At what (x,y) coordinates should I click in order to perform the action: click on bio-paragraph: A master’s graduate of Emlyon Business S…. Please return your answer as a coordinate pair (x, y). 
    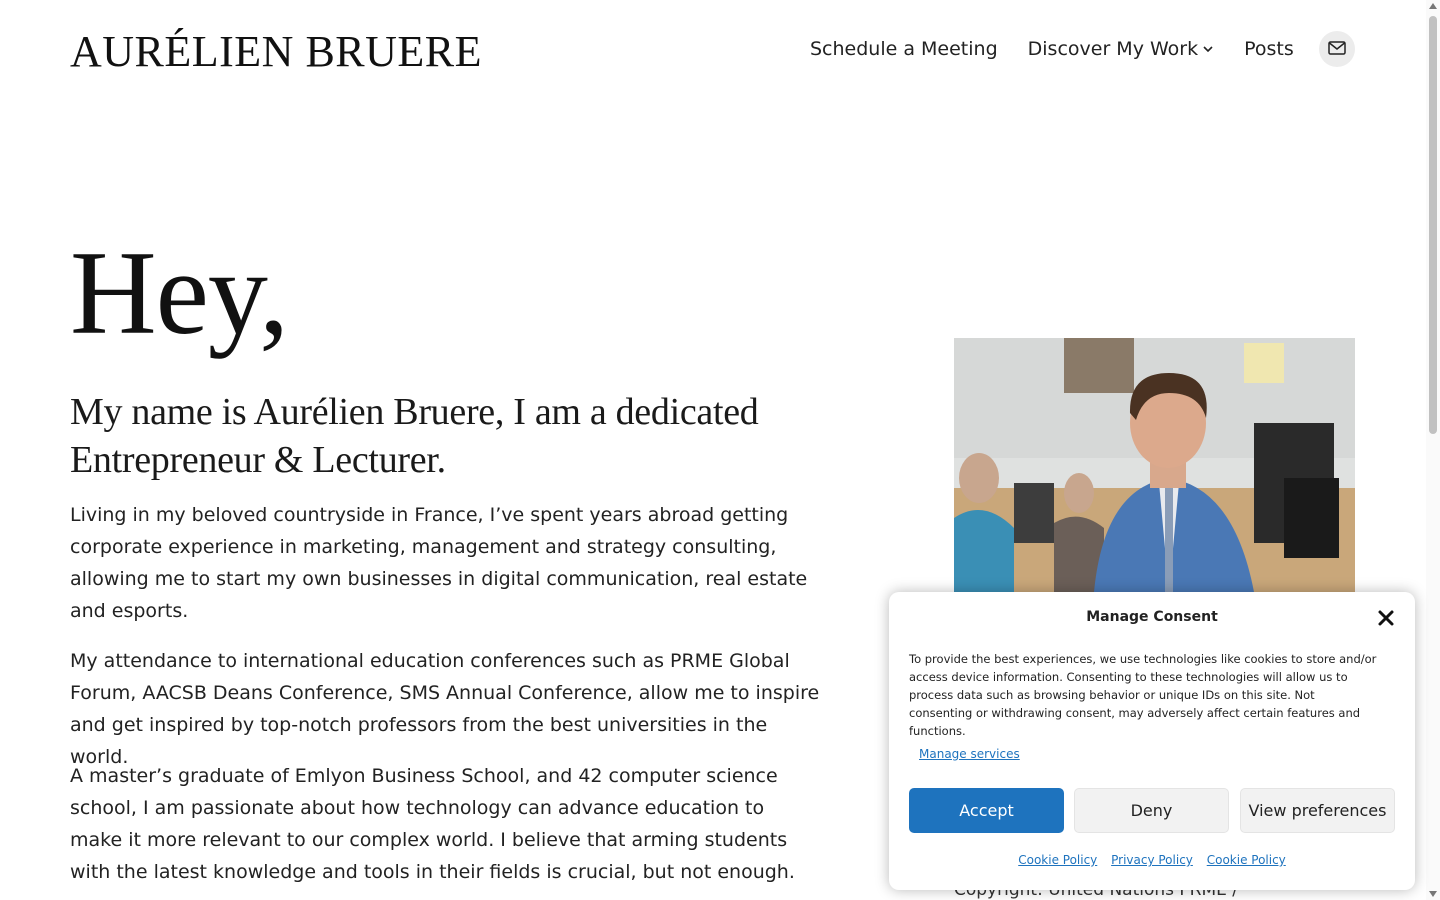
    Looking at the image, I should click on (432, 824).